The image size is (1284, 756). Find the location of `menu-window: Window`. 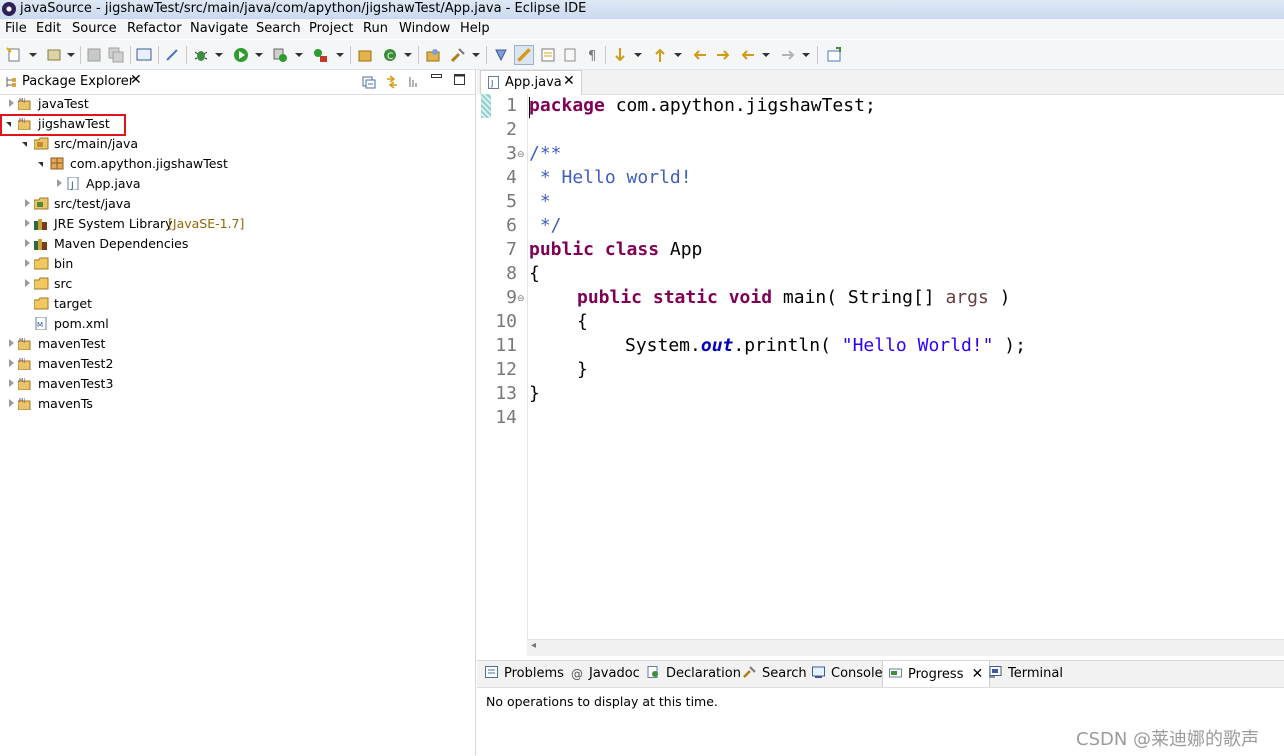

menu-window: Window is located at coordinates (424, 28).